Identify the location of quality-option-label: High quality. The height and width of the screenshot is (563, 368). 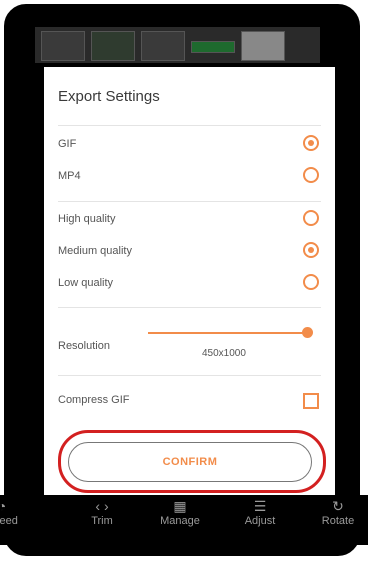
(87, 219).